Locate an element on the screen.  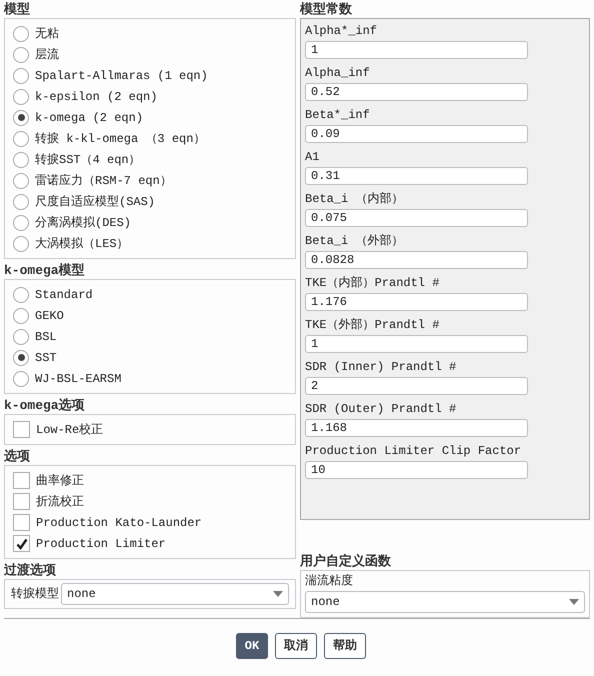
field-label: TKE（内部）Prandtl # is located at coordinates (372, 283).